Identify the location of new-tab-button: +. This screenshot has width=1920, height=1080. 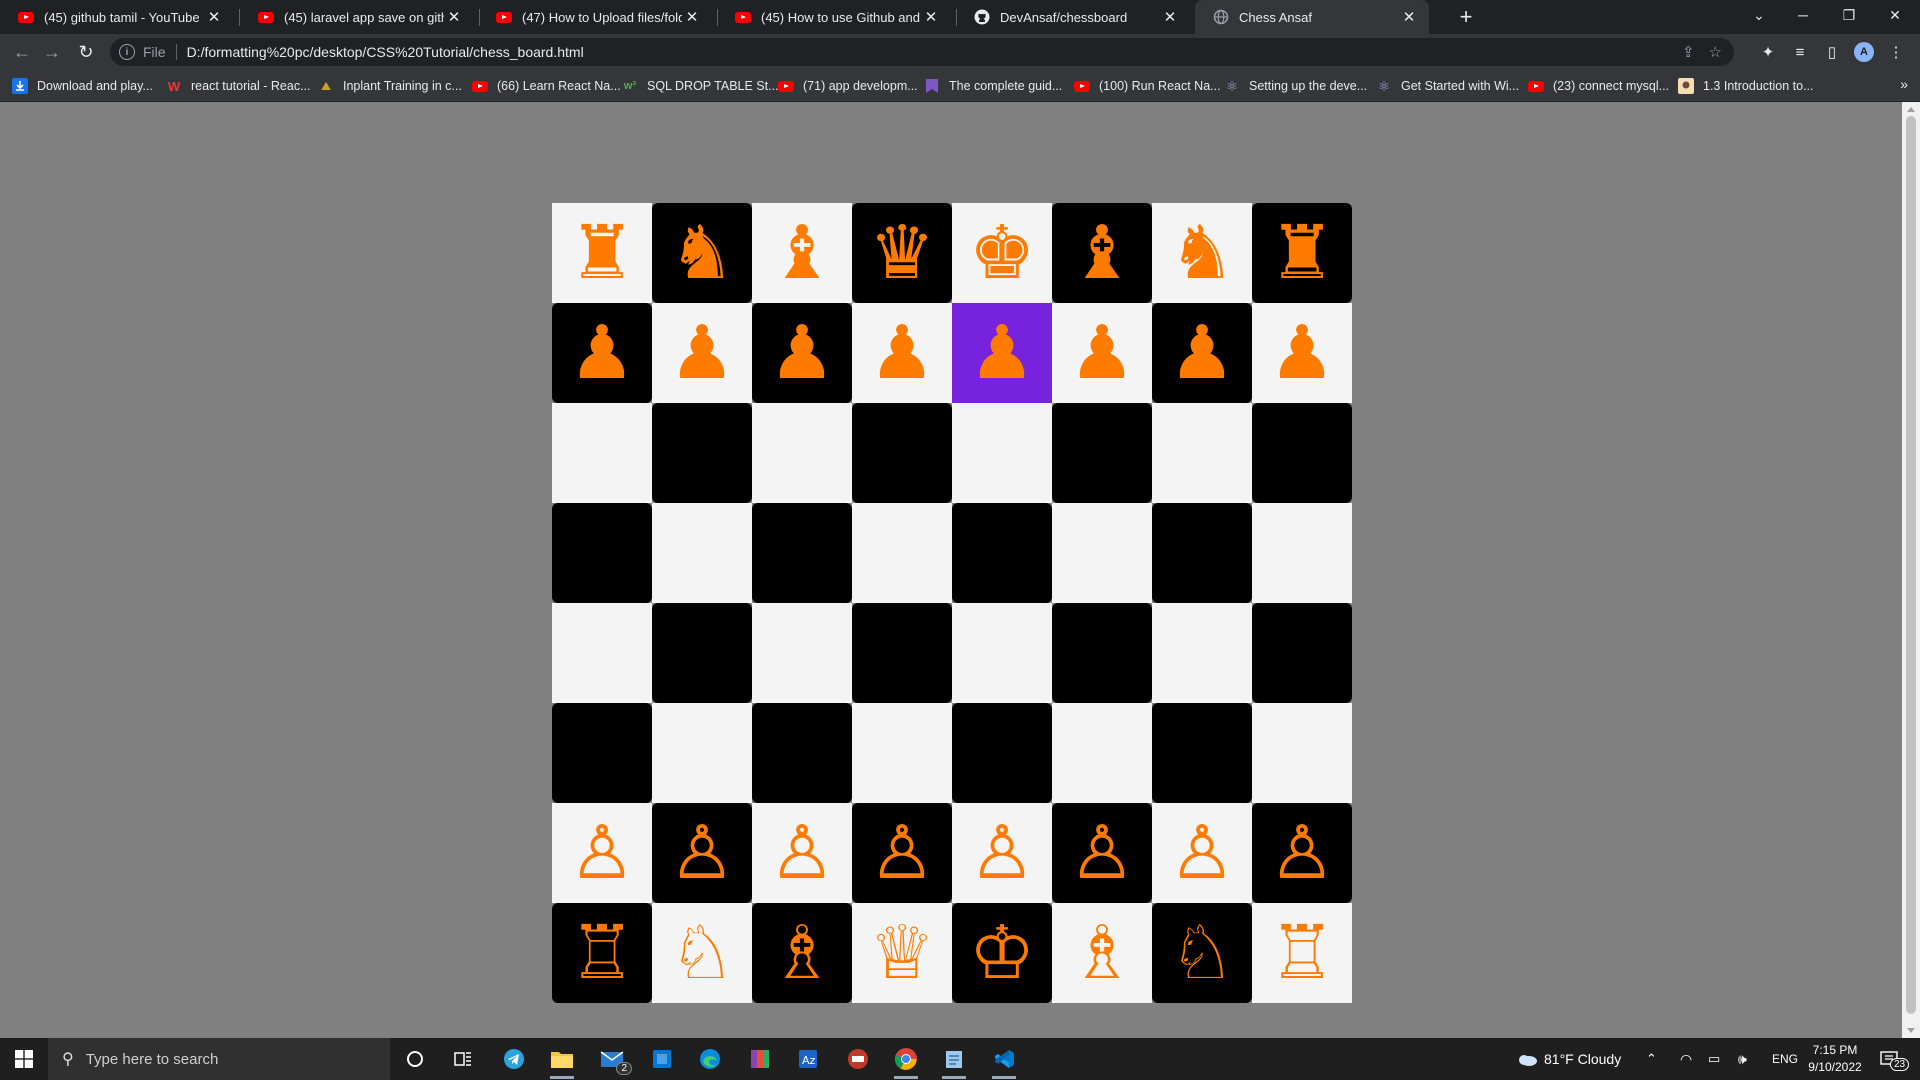
(1466, 17).